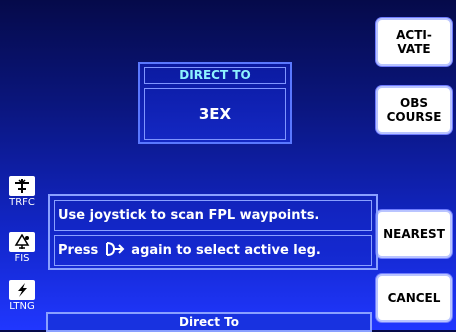 Image resolution: width=456 pixels, height=332 pixels. What do you see at coordinates (414, 298) in the screenshot?
I see `cancel-button: CANCEL` at bounding box center [414, 298].